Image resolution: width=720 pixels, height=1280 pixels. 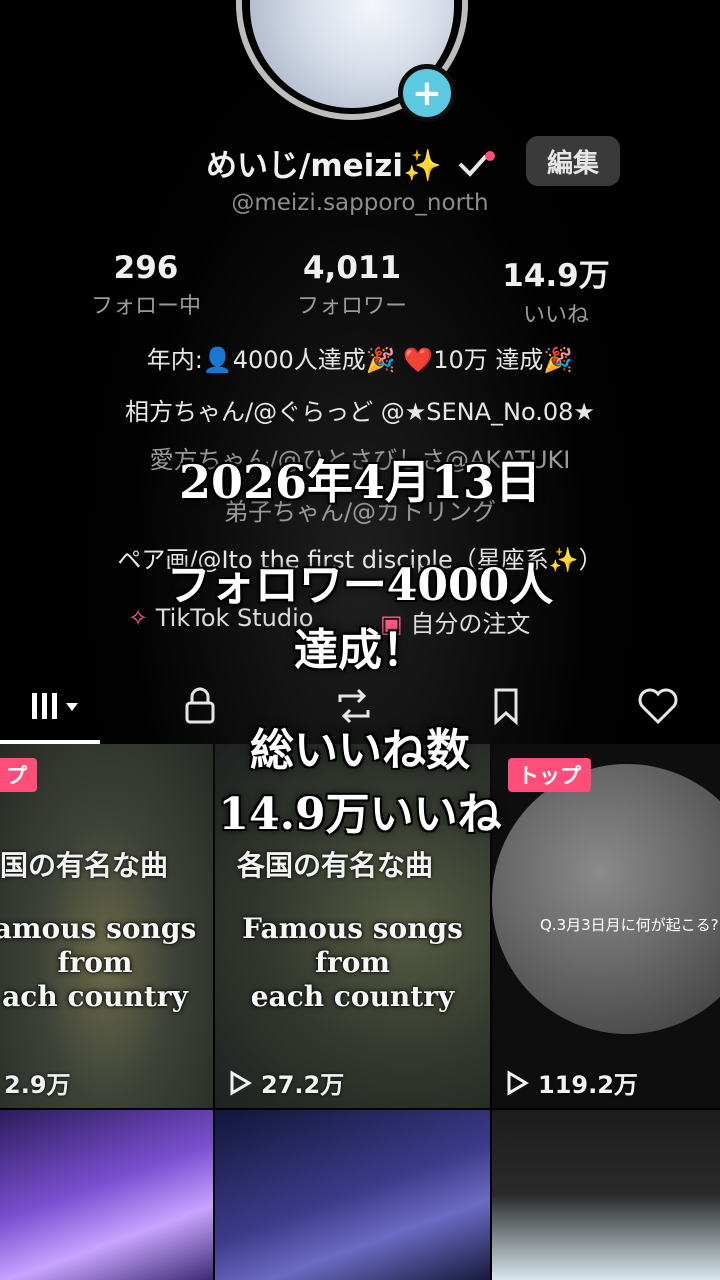 What do you see at coordinates (556, 276) in the screenshot?
I see `likes-count: 14.9万` at bounding box center [556, 276].